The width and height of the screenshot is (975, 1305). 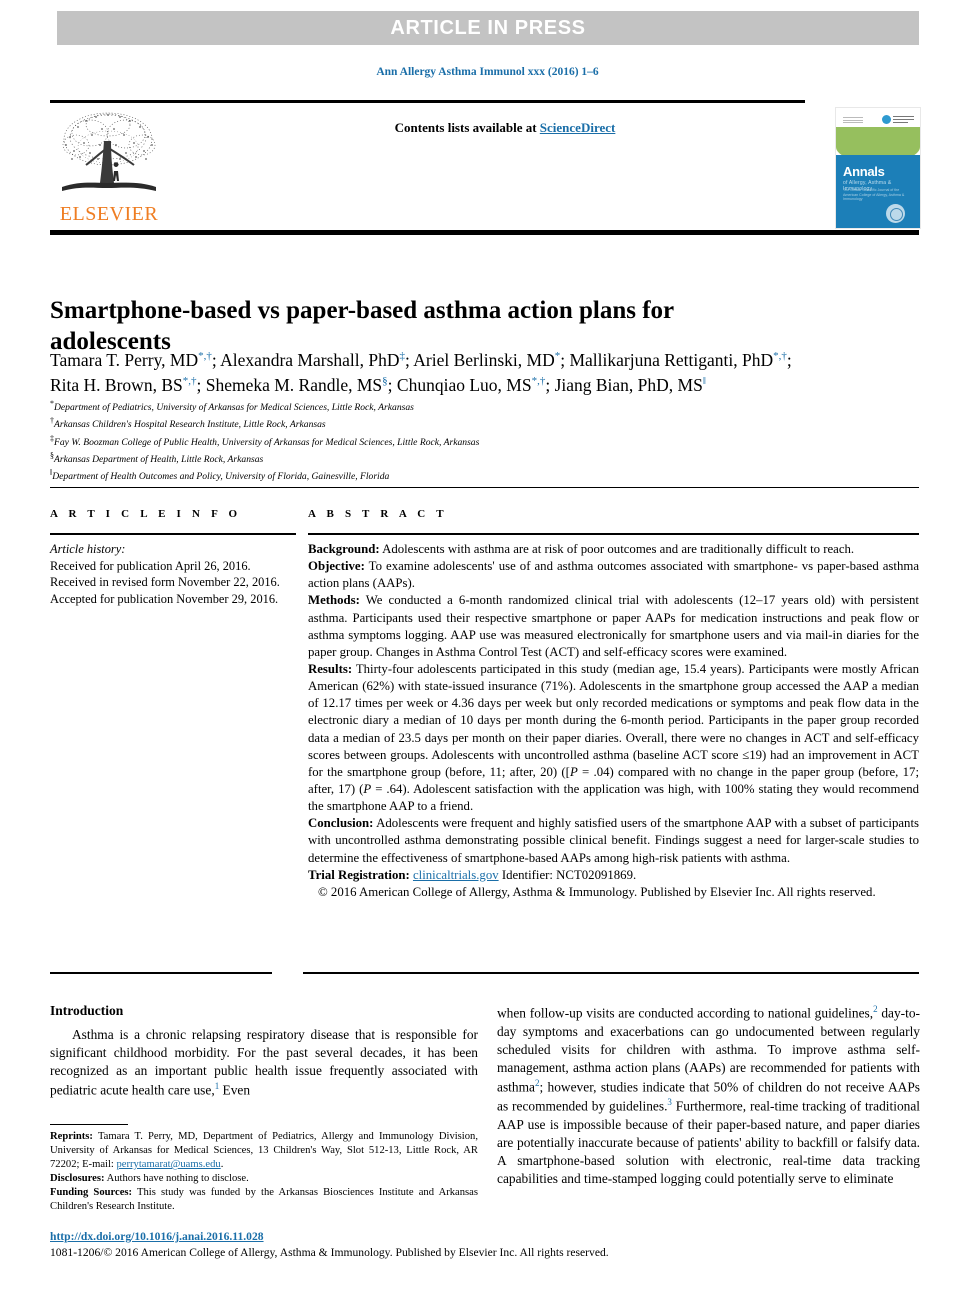 What do you see at coordinates (613, 534) in the screenshot?
I see `abstract-rule` at bounding box center [613, 534].